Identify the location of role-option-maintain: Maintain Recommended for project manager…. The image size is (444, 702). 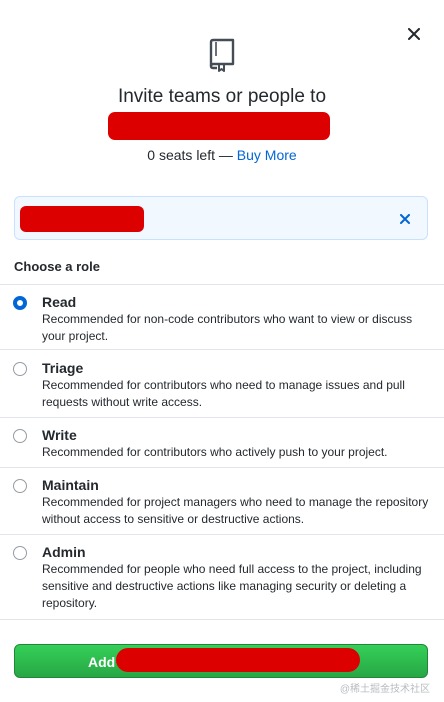
(222, 501).